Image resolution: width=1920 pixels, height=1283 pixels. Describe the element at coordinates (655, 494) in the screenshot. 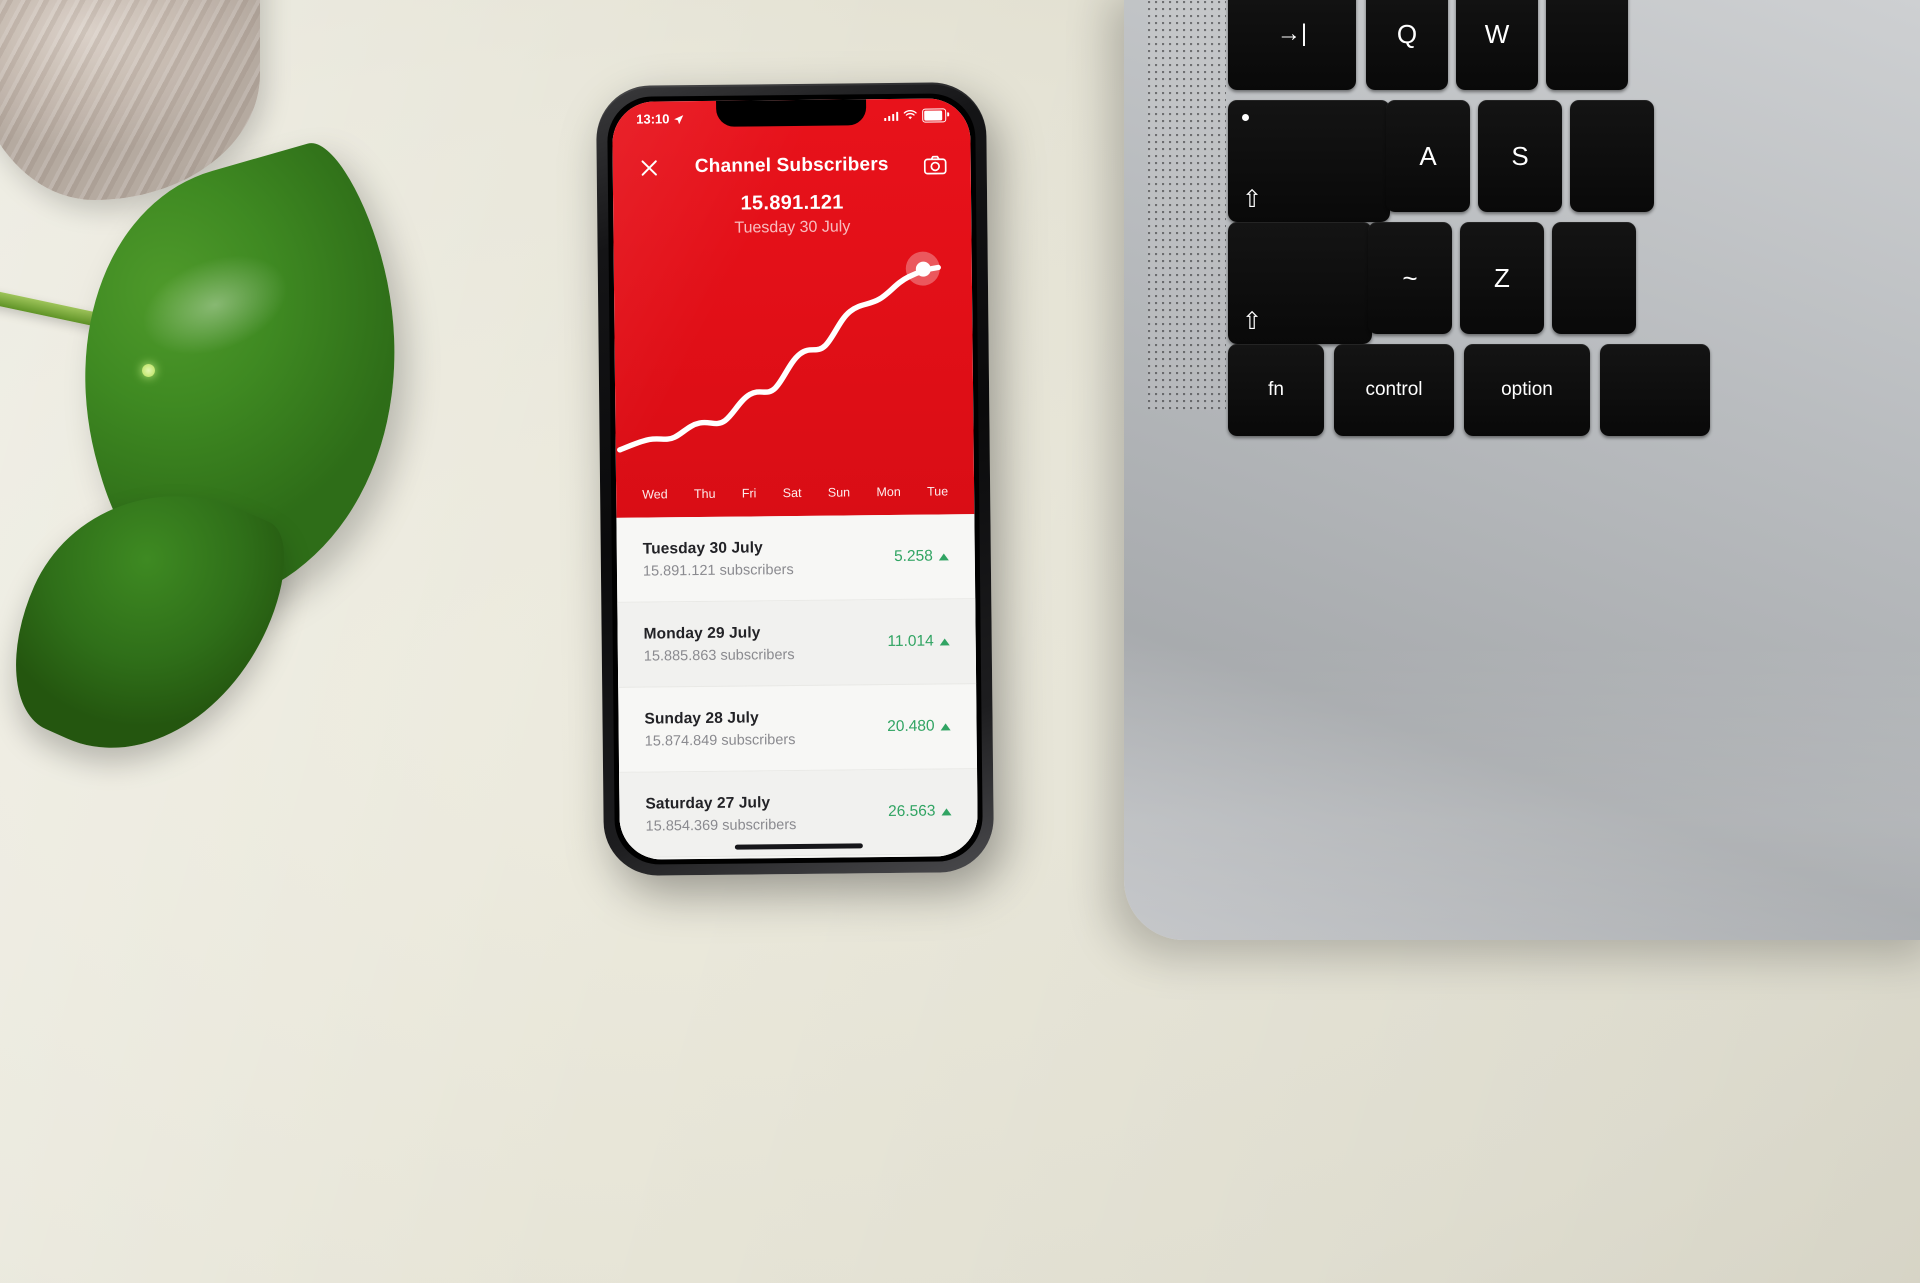

I see `axis-tick-wed: Wed` at that location.